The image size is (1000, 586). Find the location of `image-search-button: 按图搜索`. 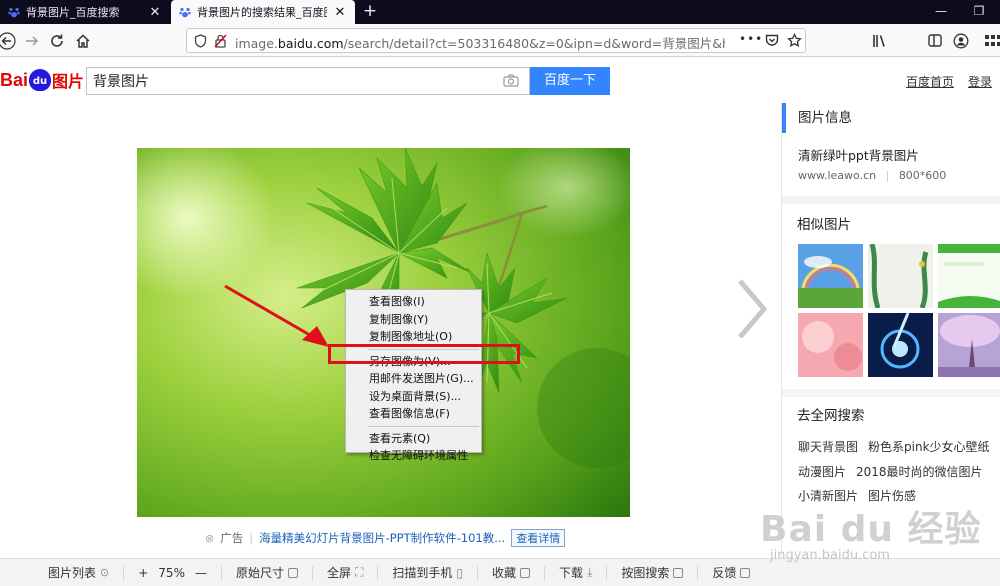

image-search-button: 按图搜索 is located at coordinates (653, 572).